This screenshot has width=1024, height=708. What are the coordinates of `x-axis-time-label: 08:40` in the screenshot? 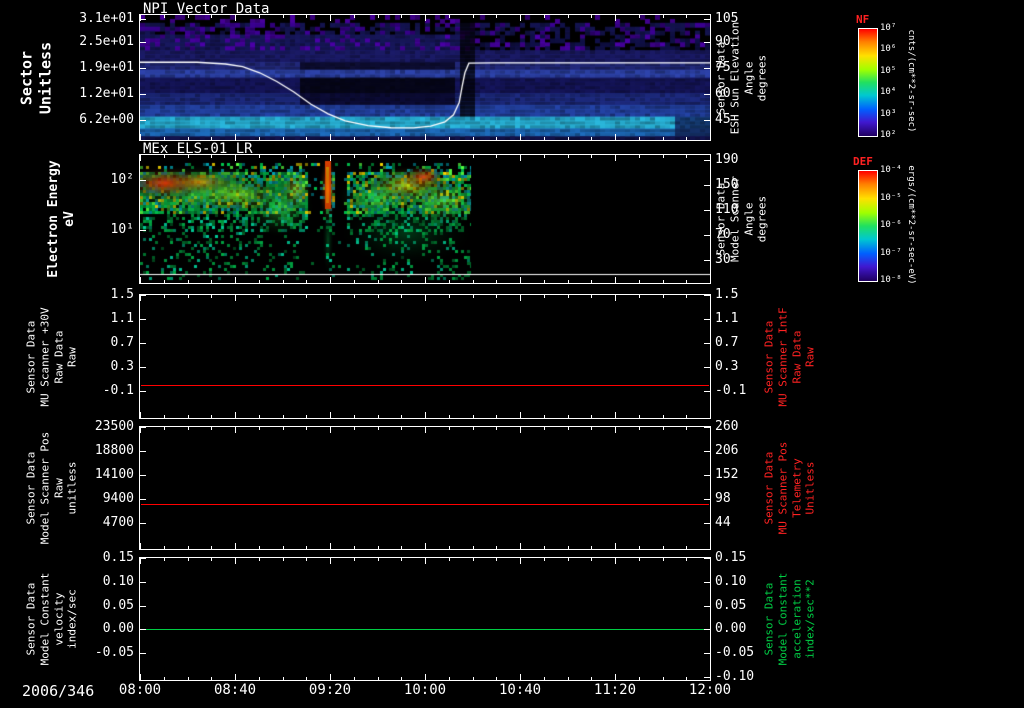 It's located at (235, 690).